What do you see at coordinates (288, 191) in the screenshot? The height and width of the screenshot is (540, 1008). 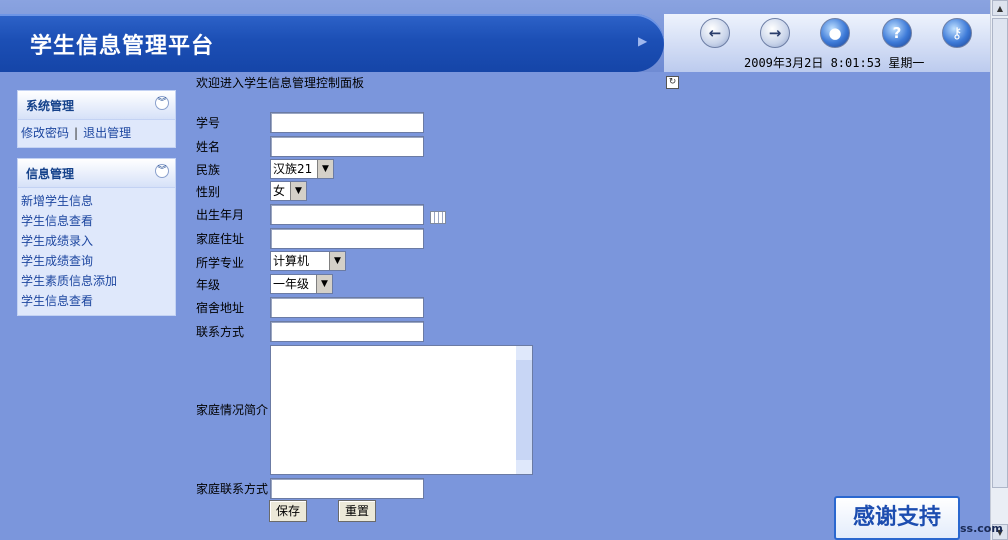 I see `gender-select: 女 ▼` at bounding box center [288, 191].